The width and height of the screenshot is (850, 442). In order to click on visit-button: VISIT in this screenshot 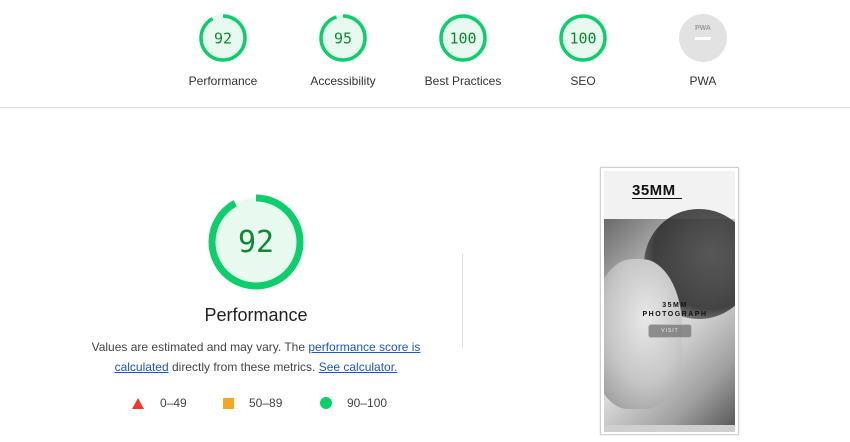, I will do `click(670, 331)`.